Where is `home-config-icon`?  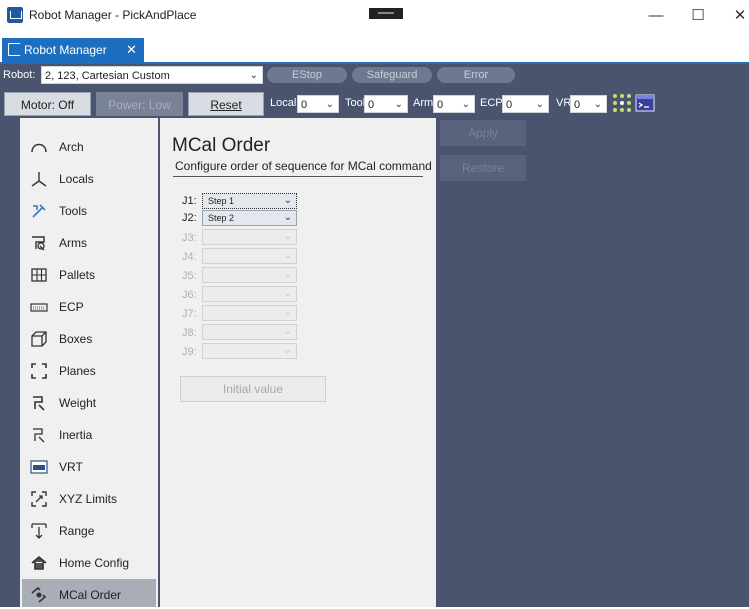
home-config-icon is located at coordinates (39, 563).